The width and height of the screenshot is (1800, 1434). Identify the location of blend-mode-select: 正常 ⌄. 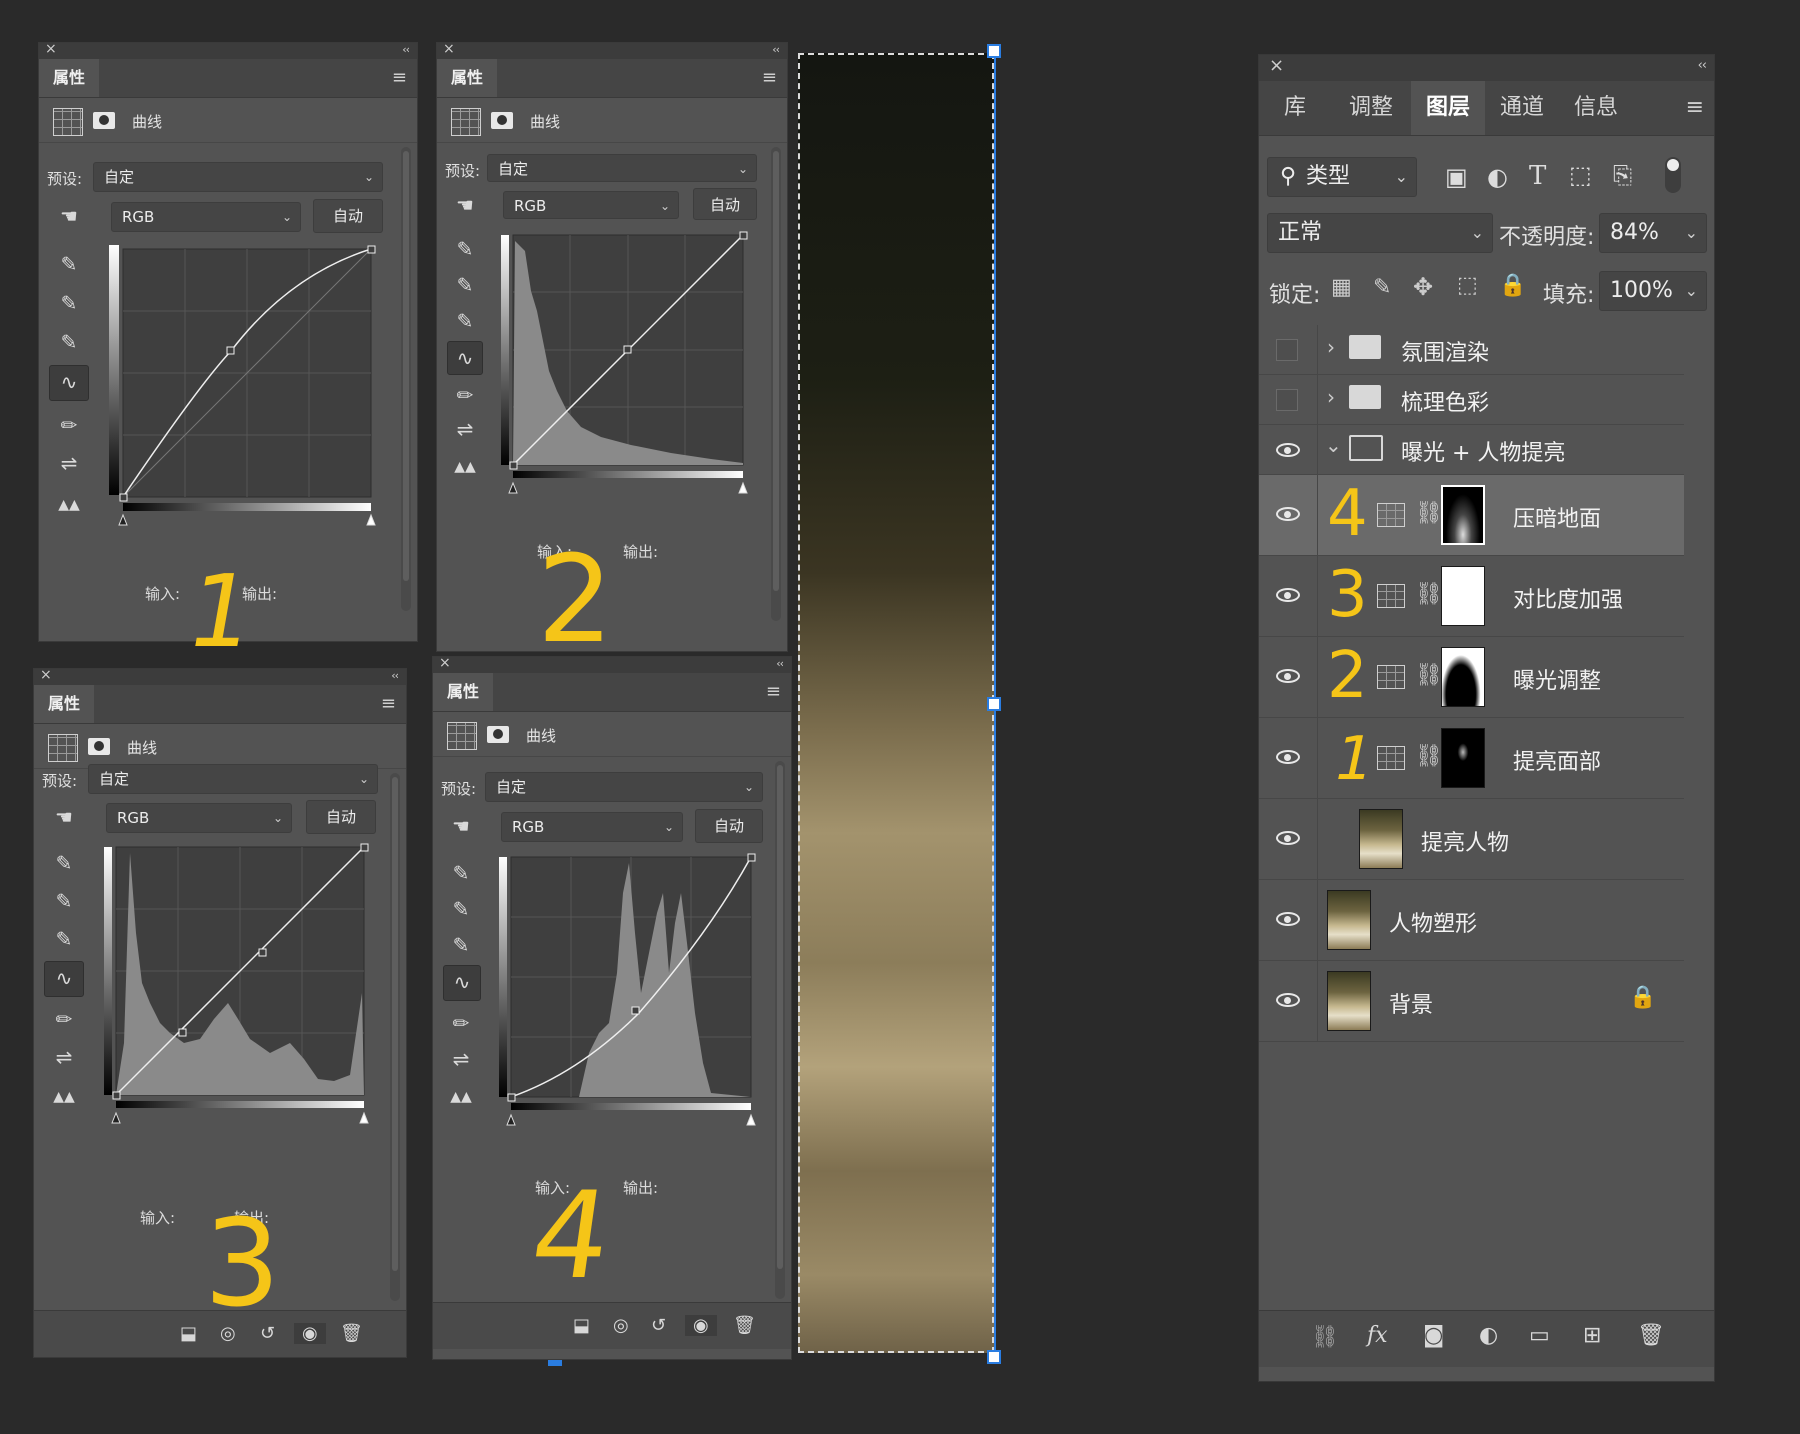
(1380, 233).